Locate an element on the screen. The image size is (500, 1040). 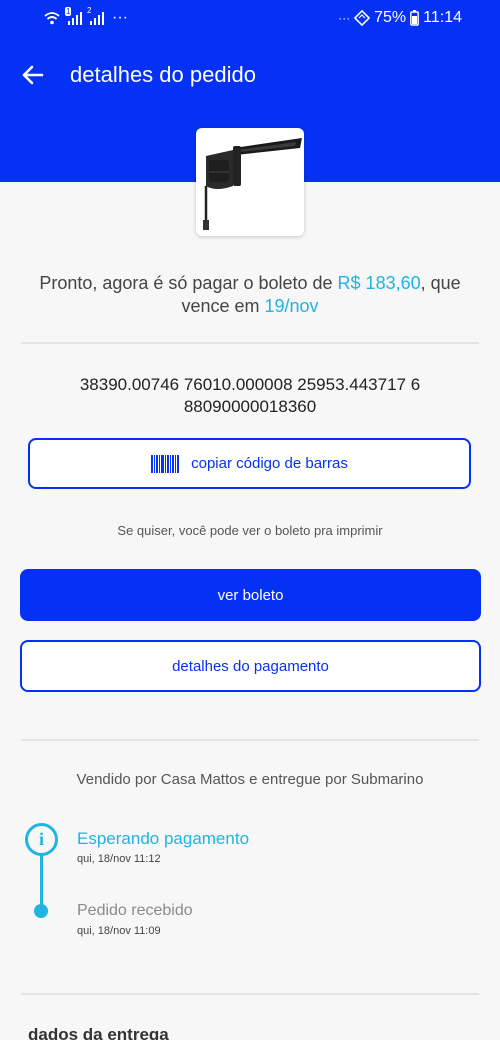
payment-details-label: detalhes do pagamento is located at coordinates (250, 666).